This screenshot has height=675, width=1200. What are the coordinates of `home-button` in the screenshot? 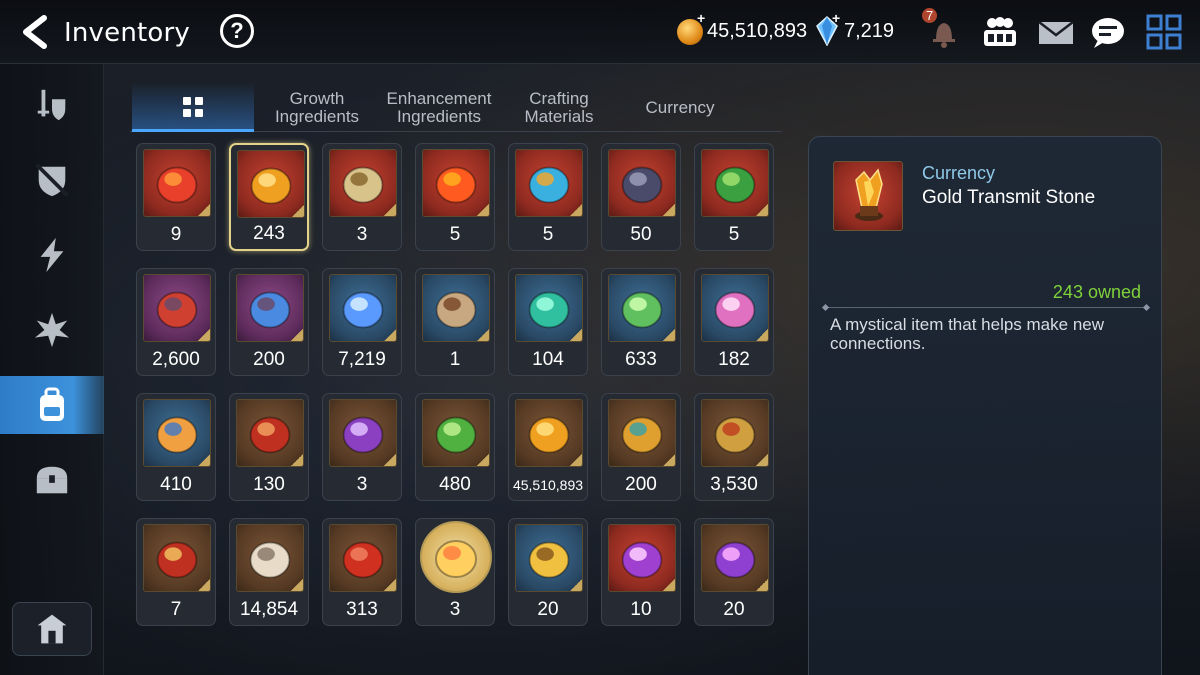 It's located at (52, 629).